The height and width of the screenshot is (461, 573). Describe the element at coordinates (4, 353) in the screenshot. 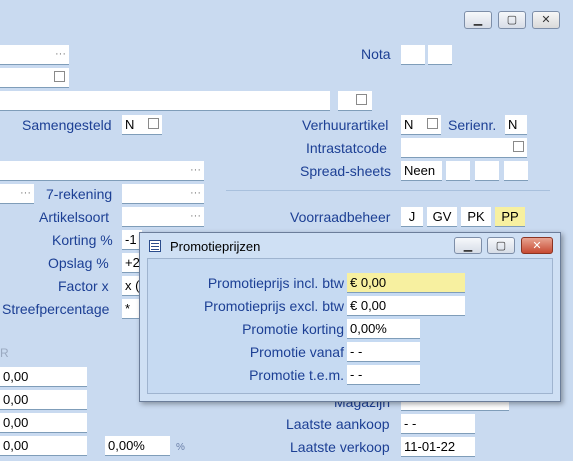

I see `r-header: R` at that location.